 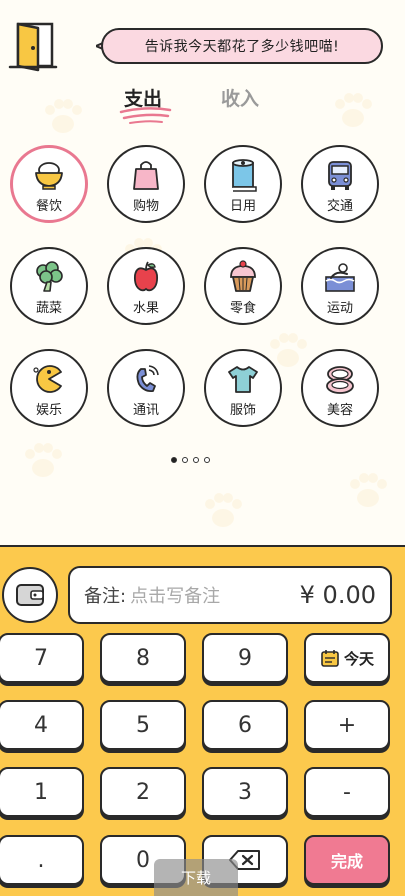 What do you see at coordinates (340, 380) in the screenshot?
I see `compact-mirror-icon` at bounding box center [340, 380].